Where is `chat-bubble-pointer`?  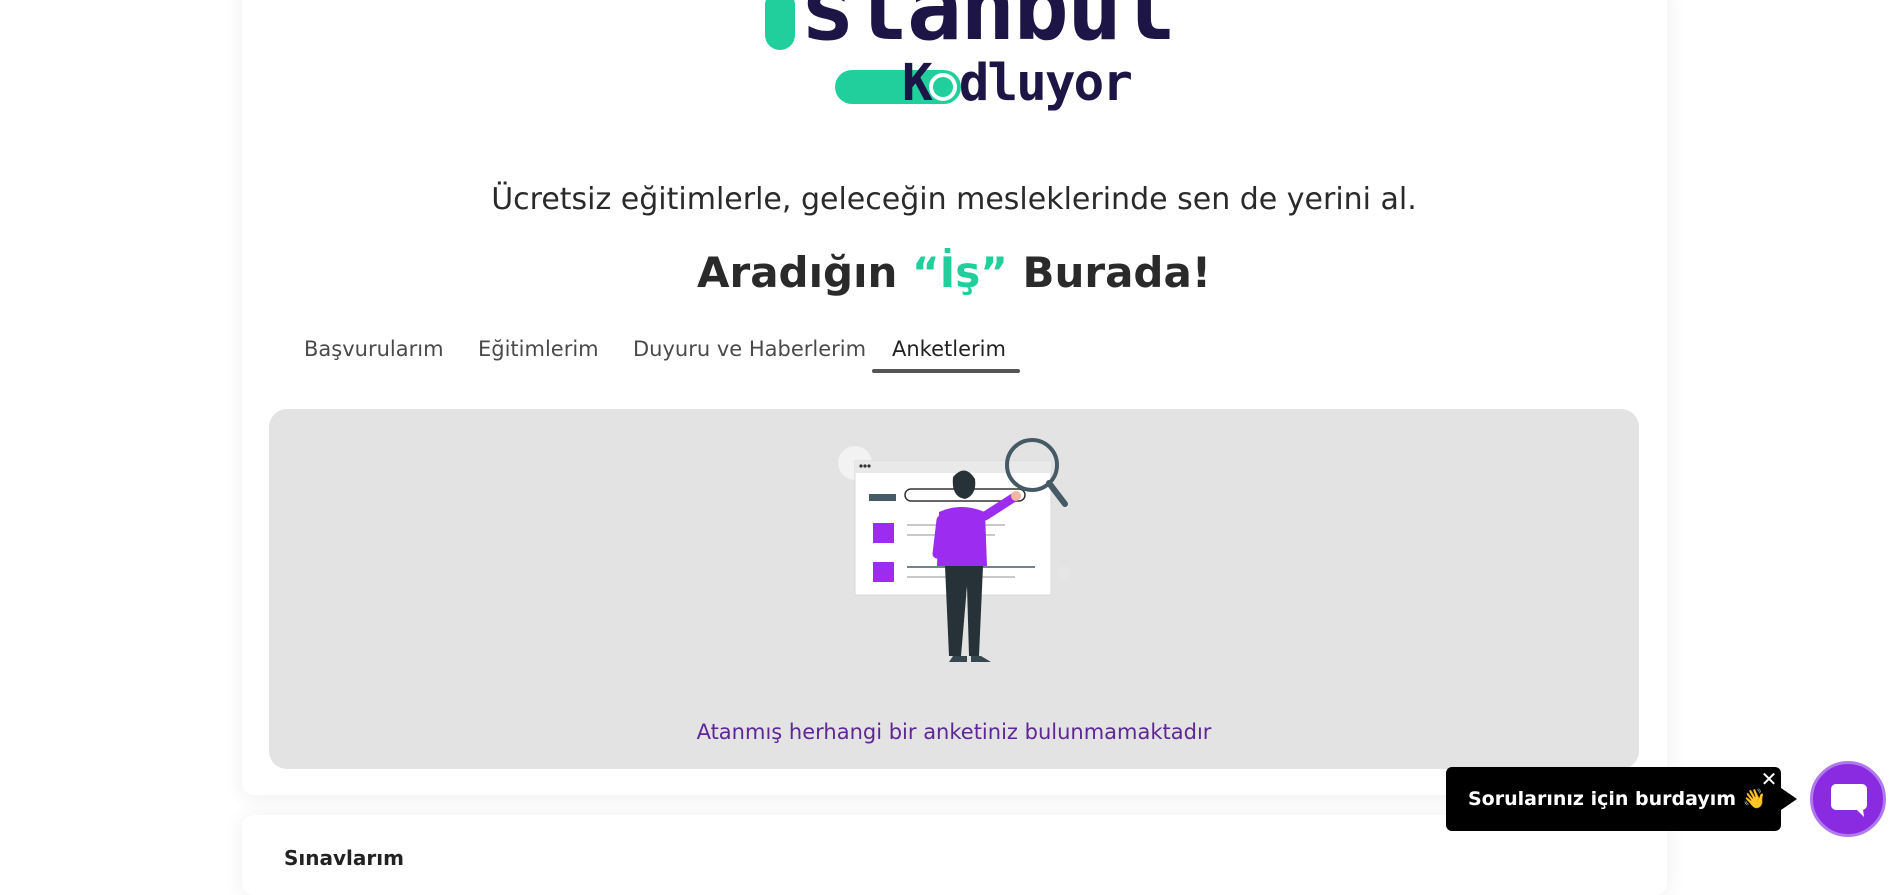 chat-bubble-pointer is located at coordinates (1789, 799).